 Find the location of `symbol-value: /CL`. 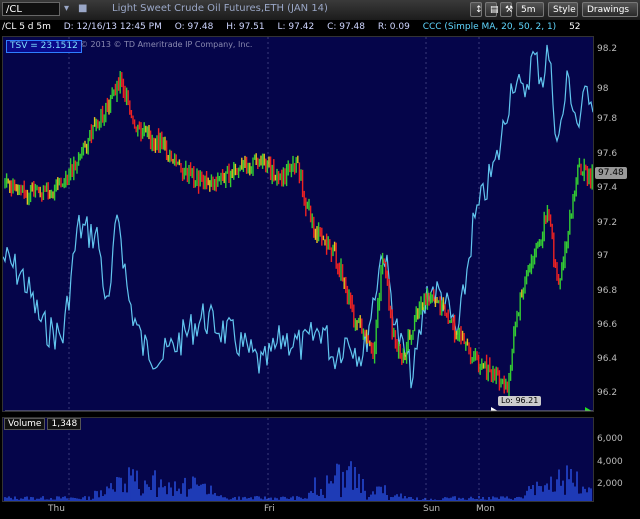

symbol-value: /CL is located at coordinates (14, 9).